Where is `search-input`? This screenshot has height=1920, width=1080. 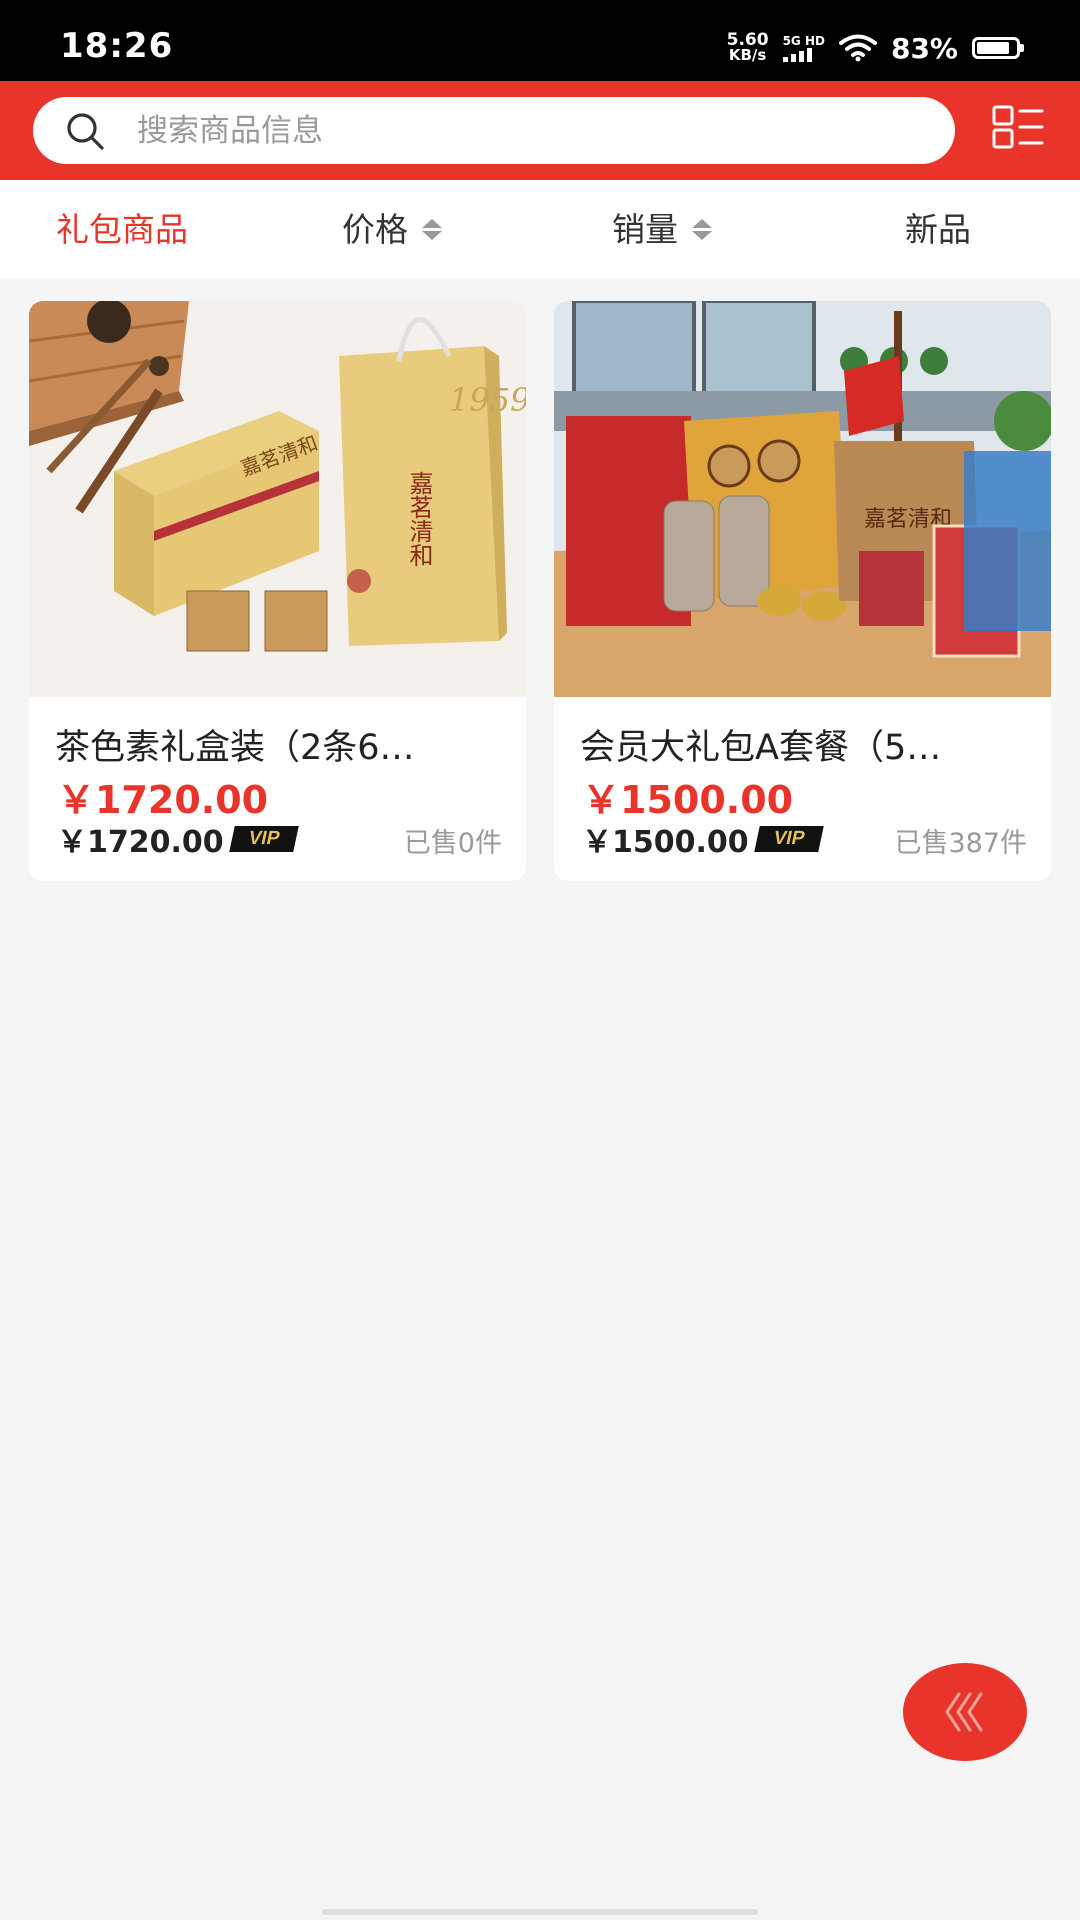 search-input is located at coordinates (527, 130).